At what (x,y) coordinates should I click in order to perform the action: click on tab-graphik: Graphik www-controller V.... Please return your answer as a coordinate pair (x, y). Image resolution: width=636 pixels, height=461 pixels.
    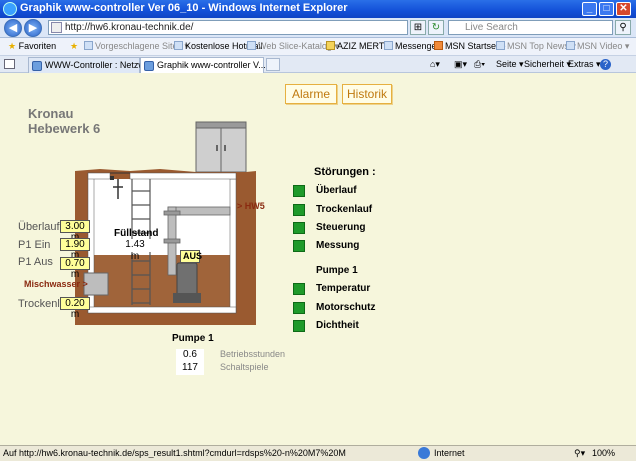
    Looking at the image, I should click on (203, 65).